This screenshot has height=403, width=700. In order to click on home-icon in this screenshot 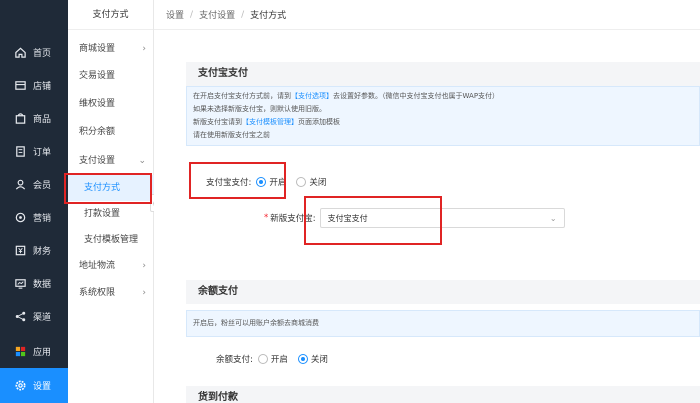, I will do `click(20, 53)`.